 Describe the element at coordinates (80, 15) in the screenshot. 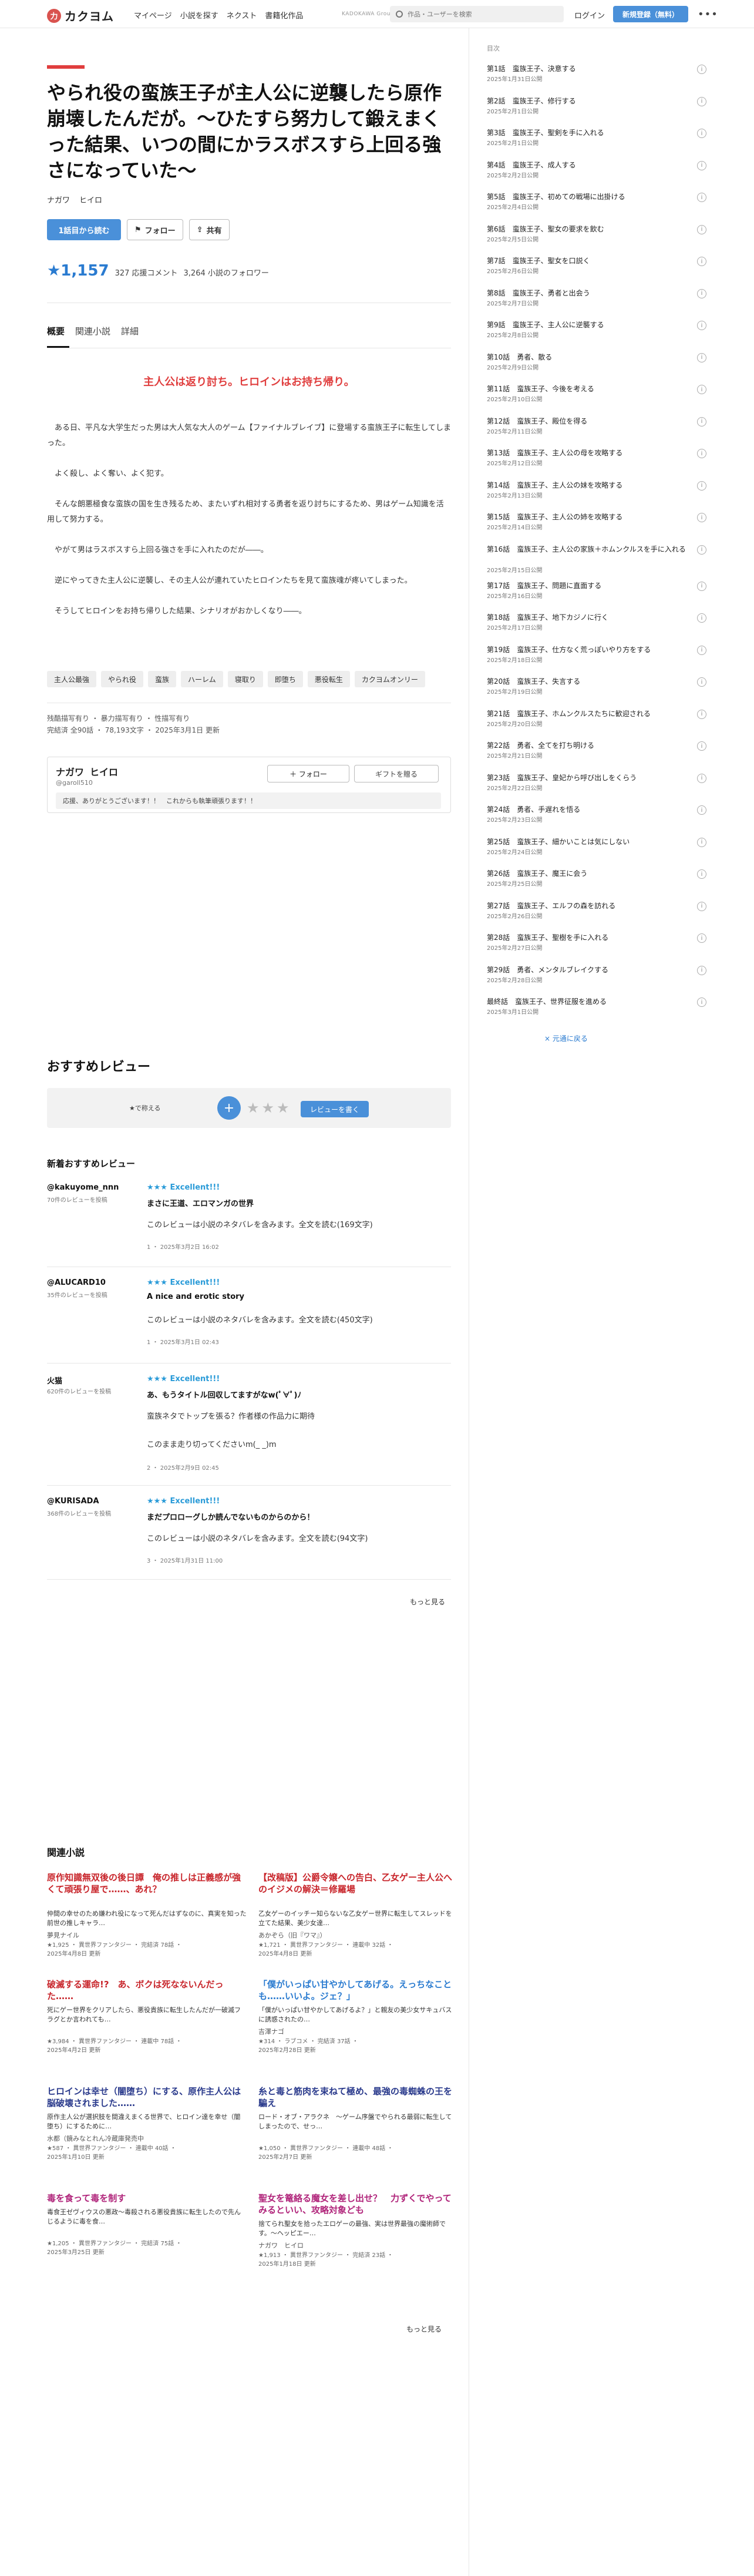

I see `site-logo: 力 カクヨム` at that location.